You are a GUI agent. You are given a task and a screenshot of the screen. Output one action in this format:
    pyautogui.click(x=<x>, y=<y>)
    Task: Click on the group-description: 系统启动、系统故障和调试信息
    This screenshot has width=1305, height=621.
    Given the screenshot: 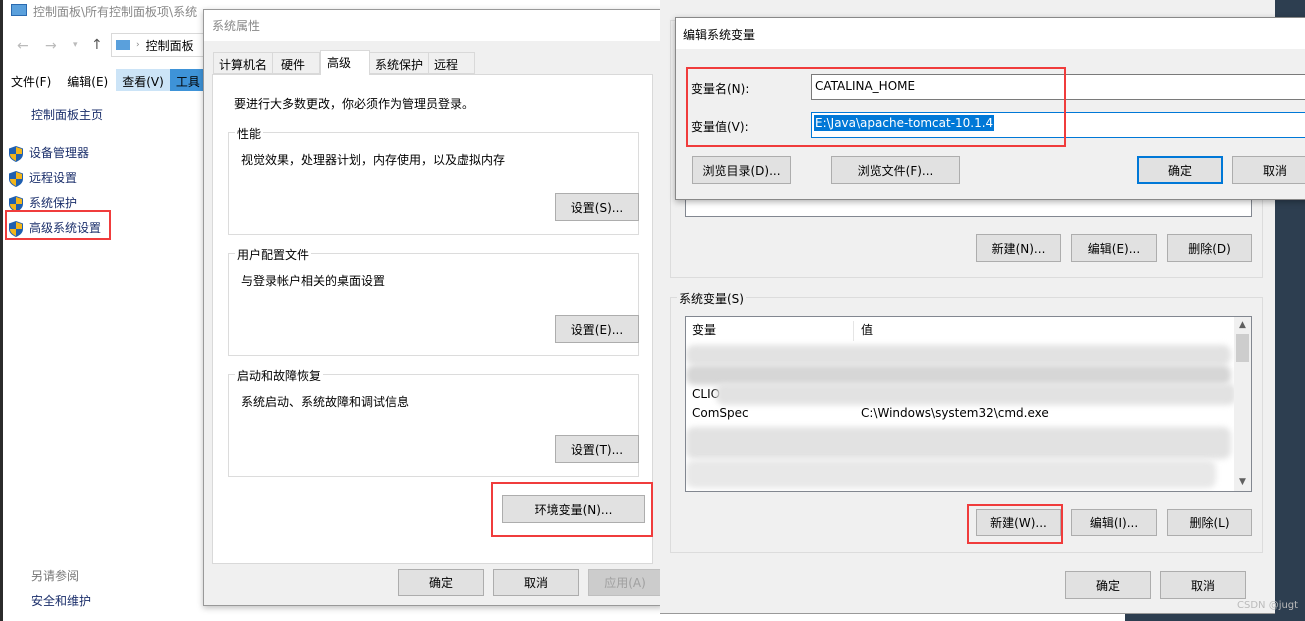 What is the action you would take?
    pyautogui.click(x=325, y=402)
    